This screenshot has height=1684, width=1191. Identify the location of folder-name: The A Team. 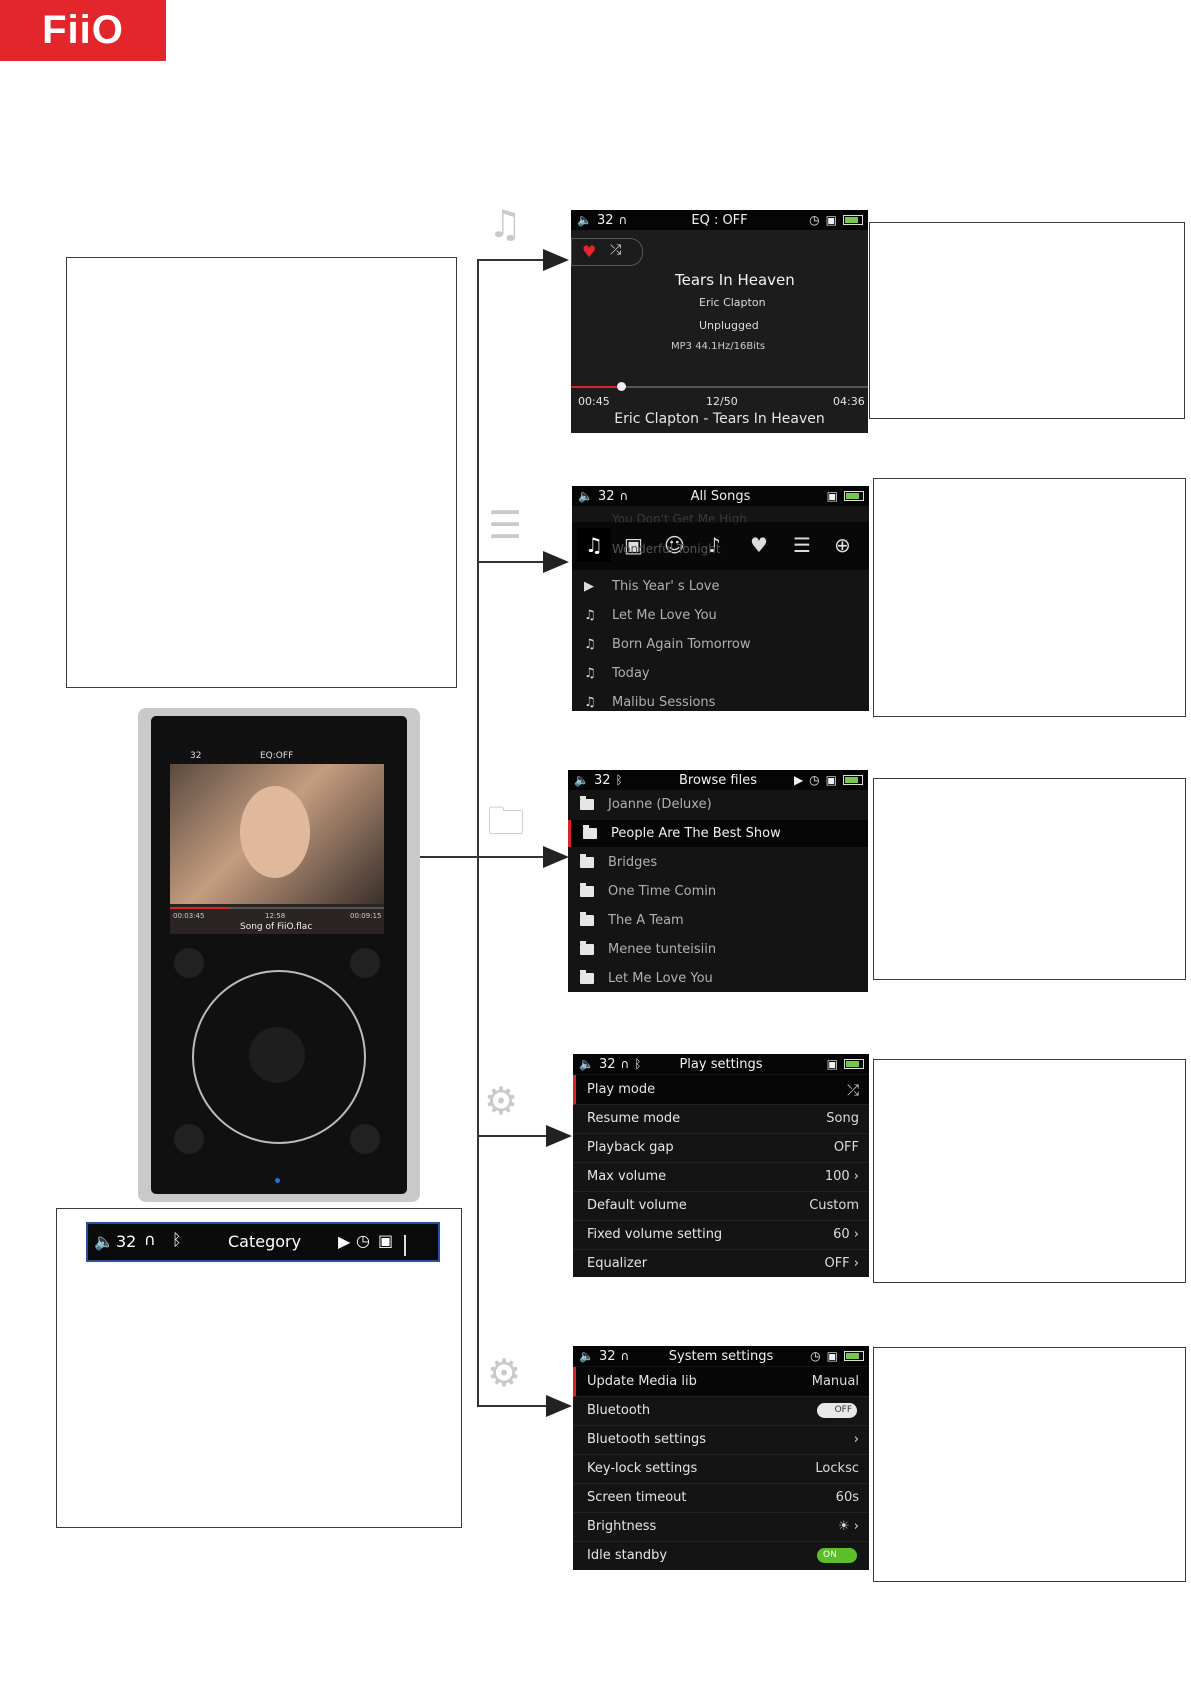
(646, 920).